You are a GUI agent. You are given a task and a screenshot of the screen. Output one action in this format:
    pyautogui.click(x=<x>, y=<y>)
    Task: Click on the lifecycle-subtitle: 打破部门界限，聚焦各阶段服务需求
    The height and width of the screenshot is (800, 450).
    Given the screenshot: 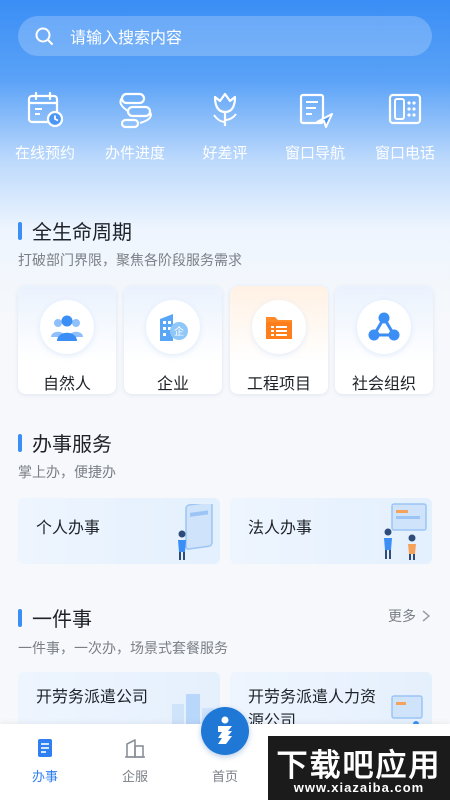 What is the action you would take?
    pyautogui.click(x=130, y=260)
    